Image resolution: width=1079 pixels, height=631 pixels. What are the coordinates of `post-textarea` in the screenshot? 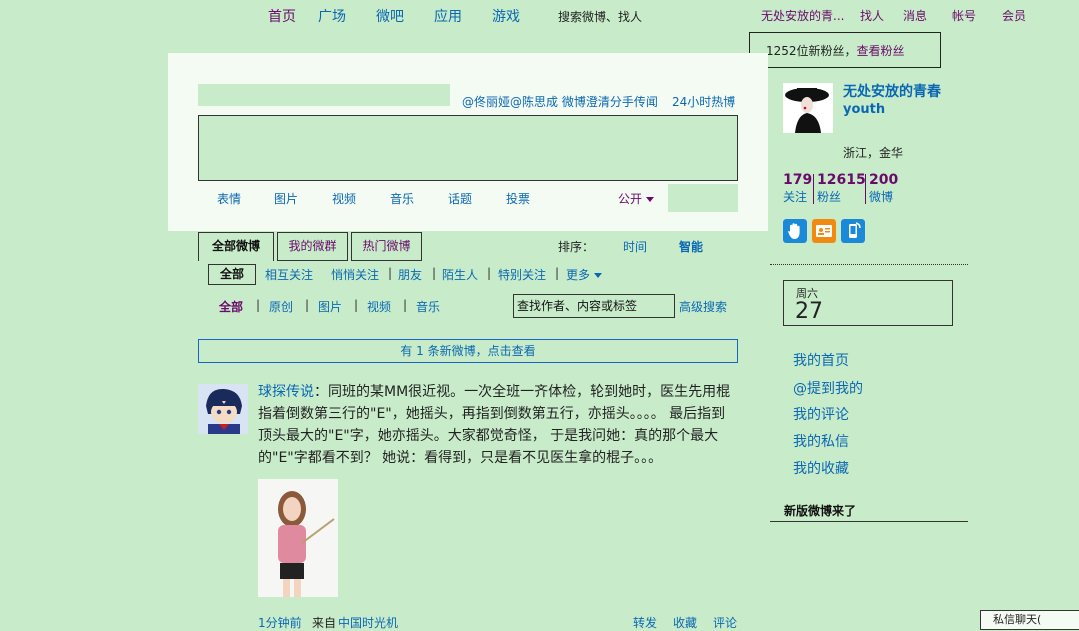 It's located at (468, 148).